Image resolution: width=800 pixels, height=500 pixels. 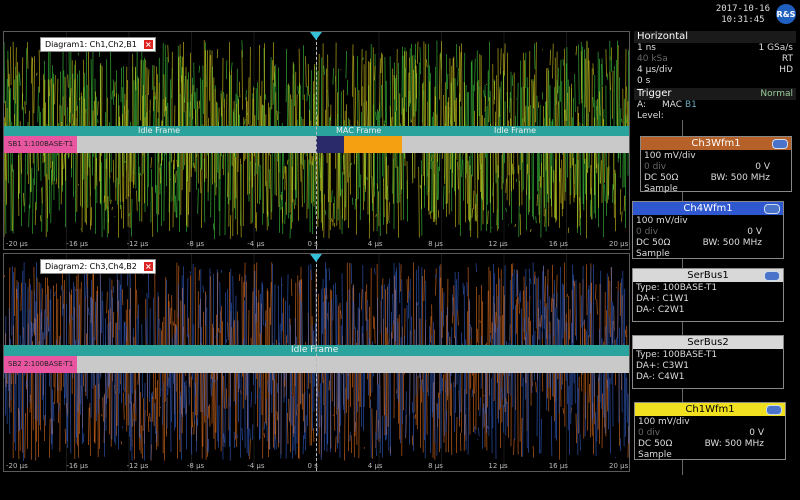 I want to click on band-label-idle-frame-1: Idle Frame, so click(x=159, y=130).